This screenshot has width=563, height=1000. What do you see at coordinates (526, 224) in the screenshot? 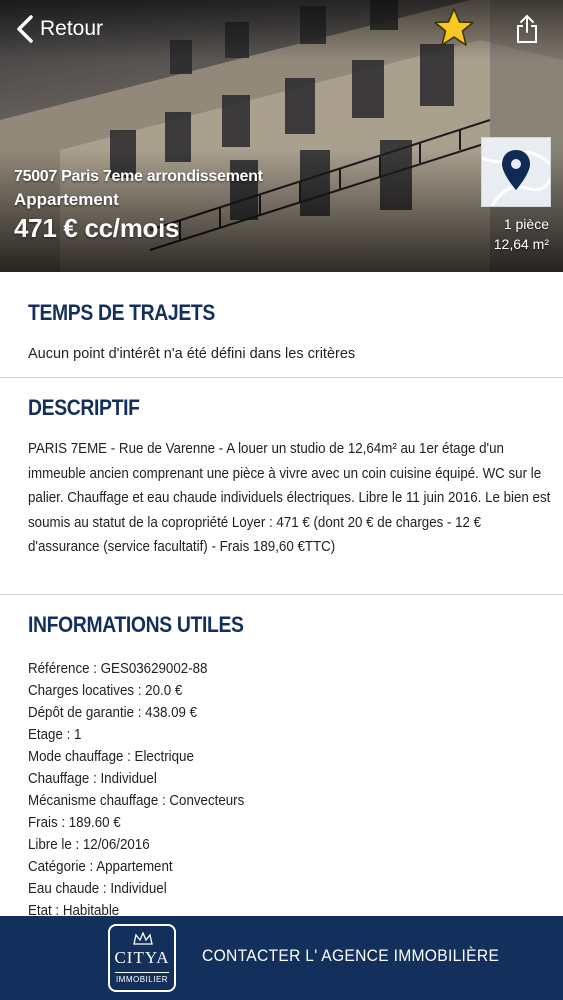
I see `rooms-count: 1 pièce` at bounding box center [526, 224].